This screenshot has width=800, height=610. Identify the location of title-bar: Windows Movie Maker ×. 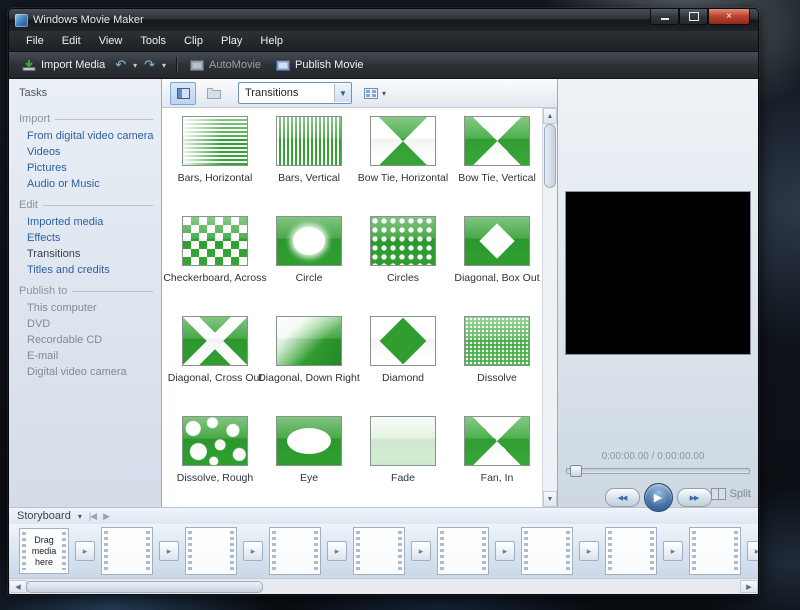
(383, 20).